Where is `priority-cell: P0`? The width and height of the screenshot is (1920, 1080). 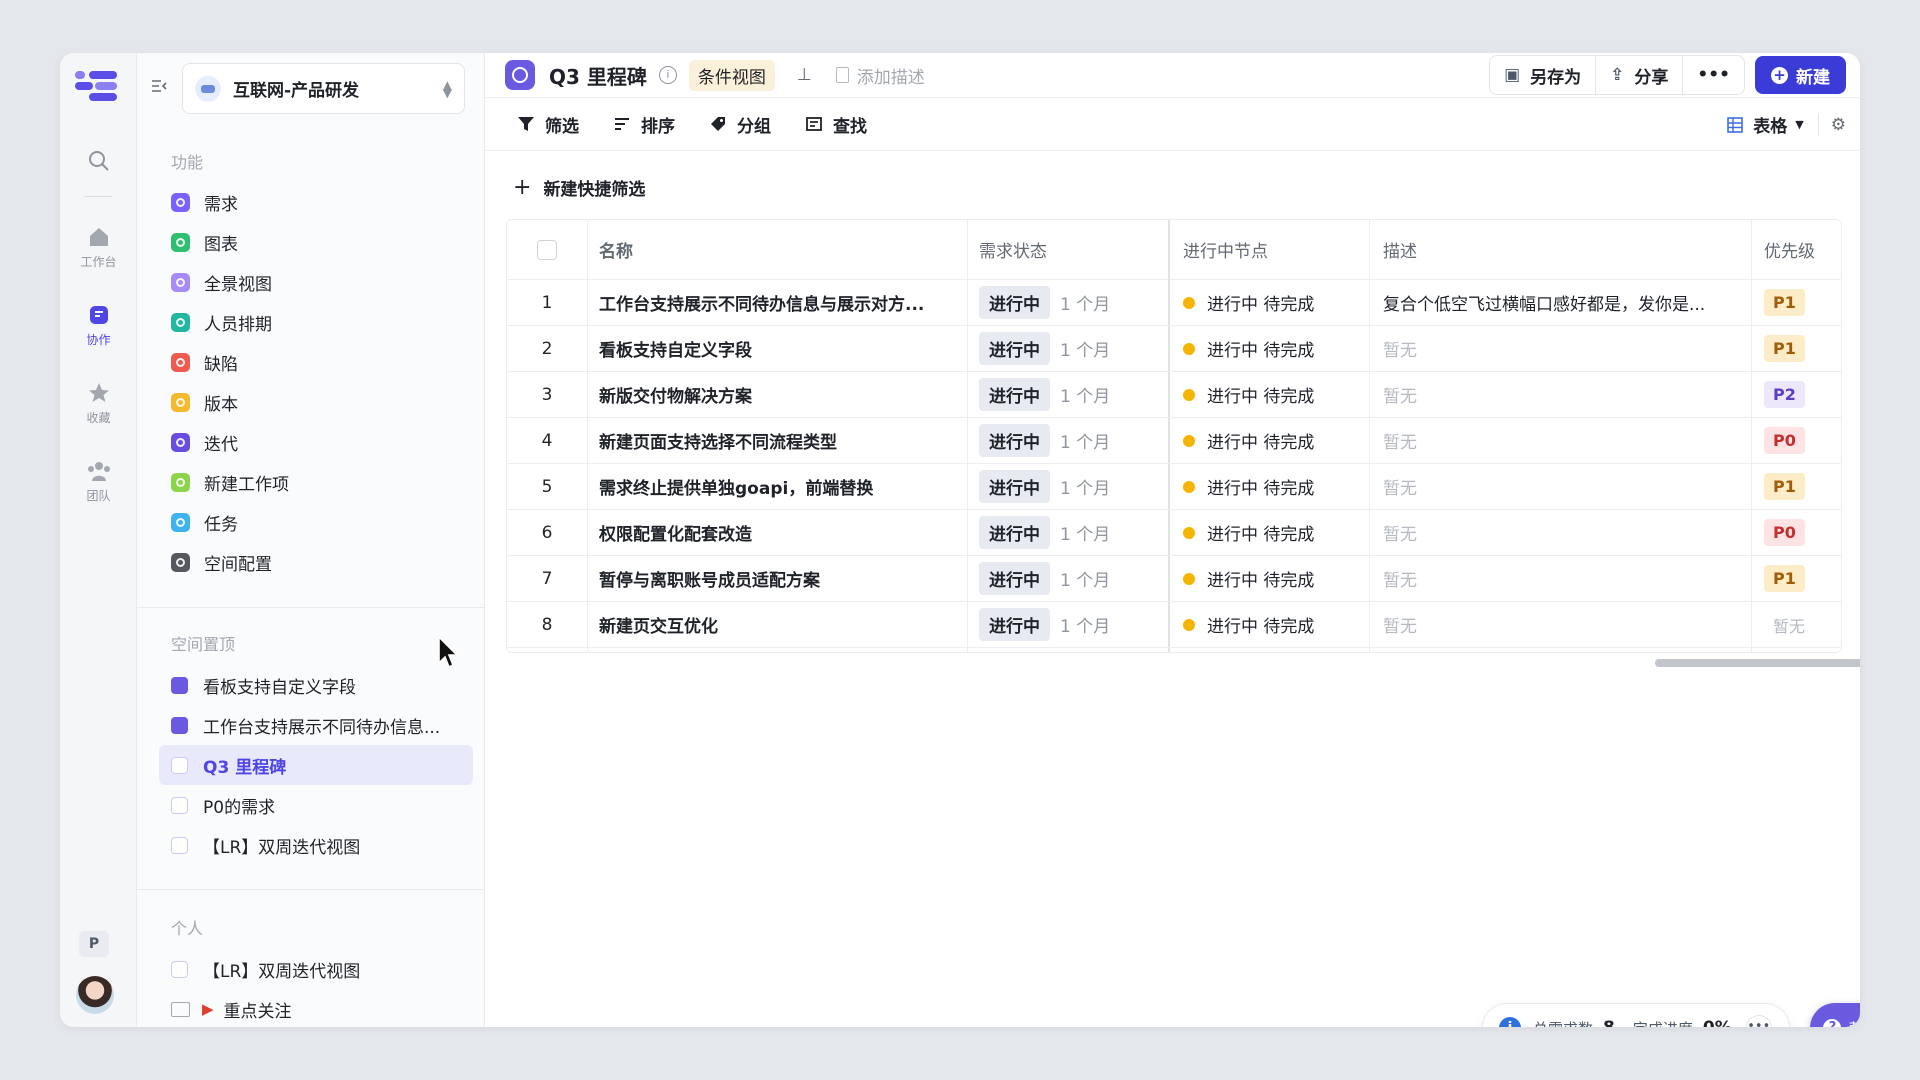
priority-cell: P0 is located at coordinates (1796, 532).